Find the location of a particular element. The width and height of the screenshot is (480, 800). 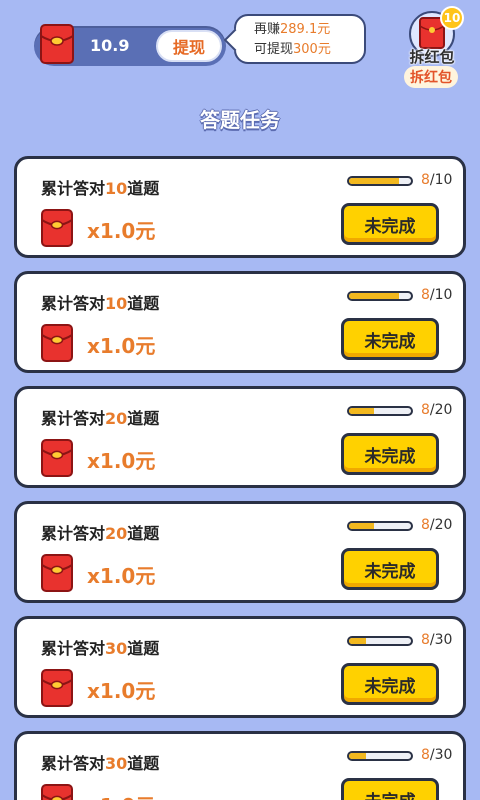

tip-line-1-prefix: 再赚 is located at coordinates (267, 29).